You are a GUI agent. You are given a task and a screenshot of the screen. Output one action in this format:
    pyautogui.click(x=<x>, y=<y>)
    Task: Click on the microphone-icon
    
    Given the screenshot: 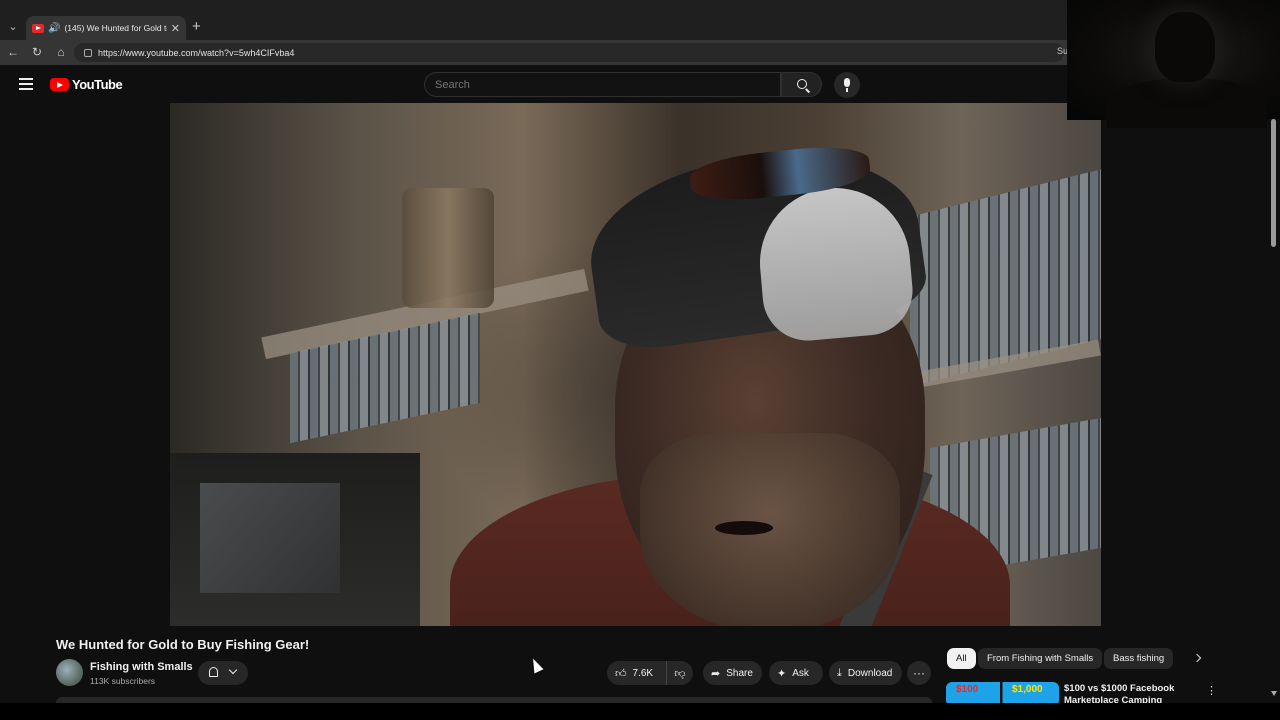 What is the action you would take?
    pyautogui.click(x=847, y=82)
    